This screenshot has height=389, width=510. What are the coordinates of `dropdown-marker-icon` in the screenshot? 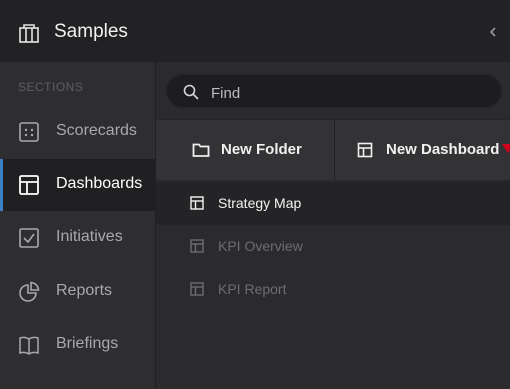 It's located at (506, 148).